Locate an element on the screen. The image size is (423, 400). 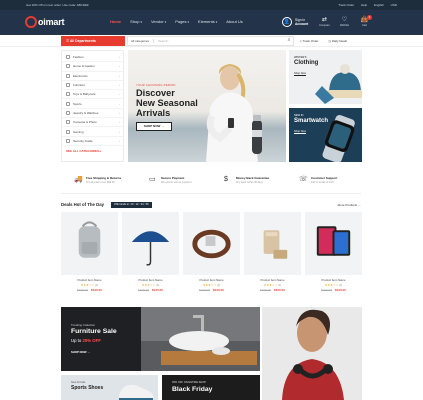
headphones-model-banner is located at coordinates (312, 353).